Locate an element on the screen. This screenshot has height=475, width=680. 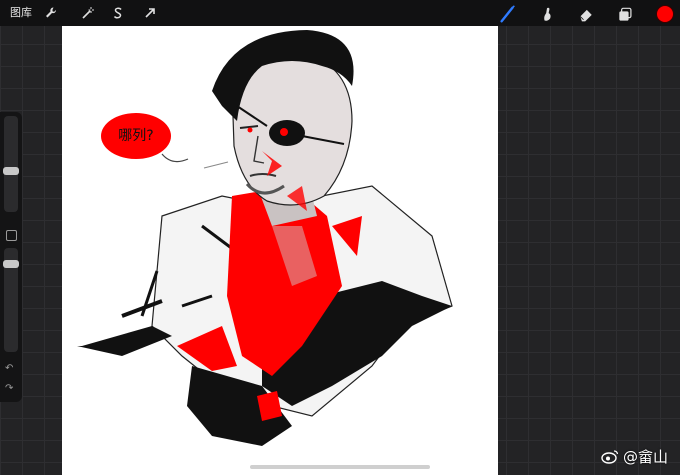
eraser-icon is located at coordinates (586, 14).